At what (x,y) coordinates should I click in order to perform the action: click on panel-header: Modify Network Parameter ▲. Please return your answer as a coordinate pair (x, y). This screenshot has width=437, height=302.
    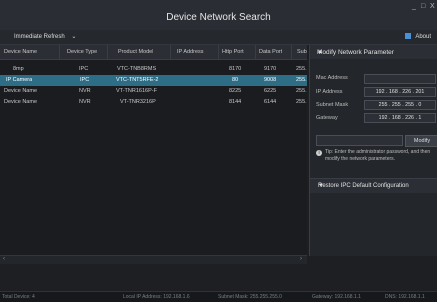
    Looking at the image, I should click on (373, 52).